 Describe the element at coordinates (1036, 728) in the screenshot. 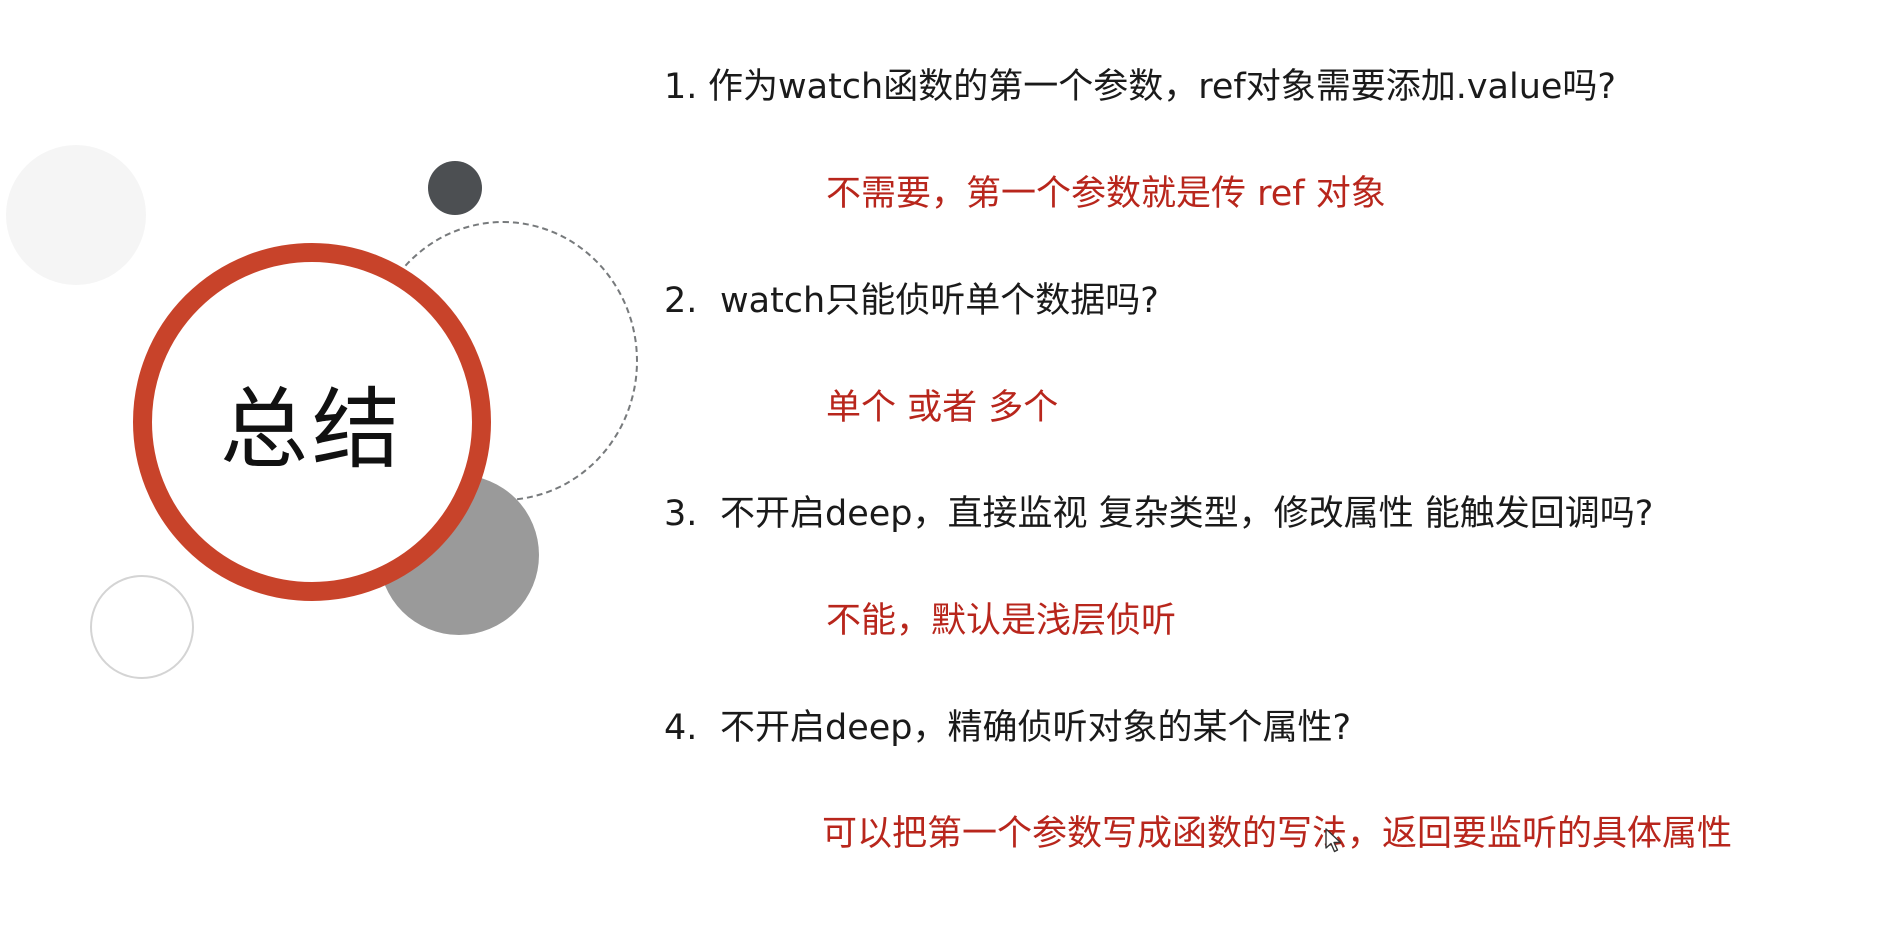

I see `question-text: 不开启deep，精确侦听对象的某个属性?` at that location.